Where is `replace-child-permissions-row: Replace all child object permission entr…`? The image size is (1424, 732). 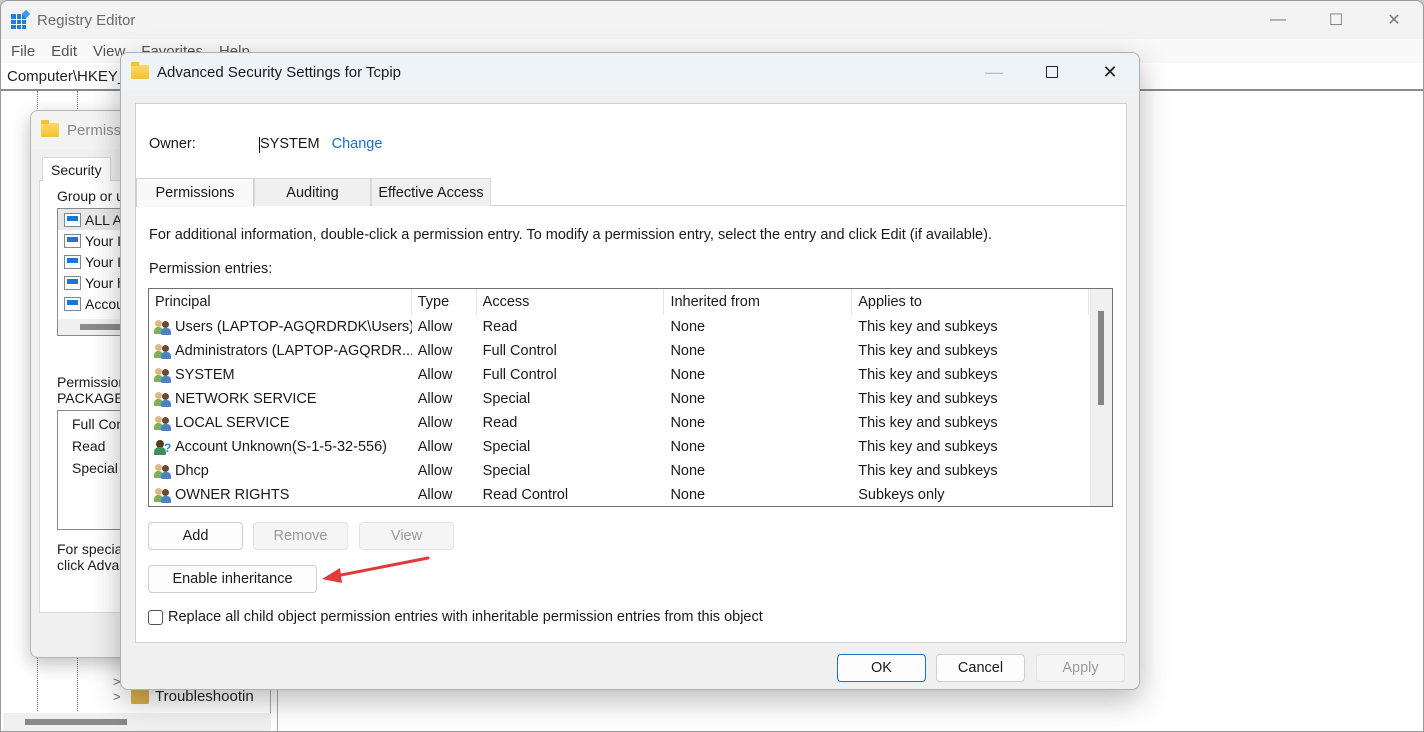
replace-child-permissions-row: Replace all child object permission entr… is located at coordinates (455, 617).